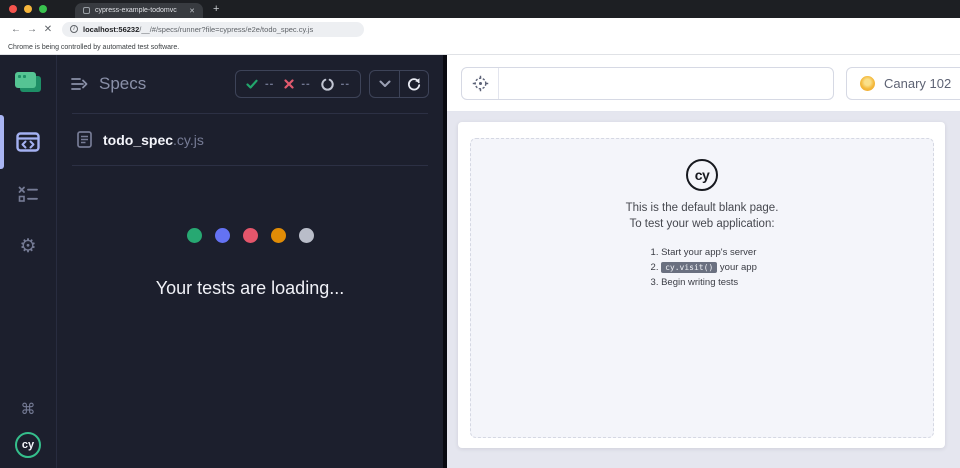 The width and height of the screenshot is (960, 468). Describe the element at coordinates (250, 139) in the screenshot. I see `spec-file-row: todo_spec.cy.js` at that location.